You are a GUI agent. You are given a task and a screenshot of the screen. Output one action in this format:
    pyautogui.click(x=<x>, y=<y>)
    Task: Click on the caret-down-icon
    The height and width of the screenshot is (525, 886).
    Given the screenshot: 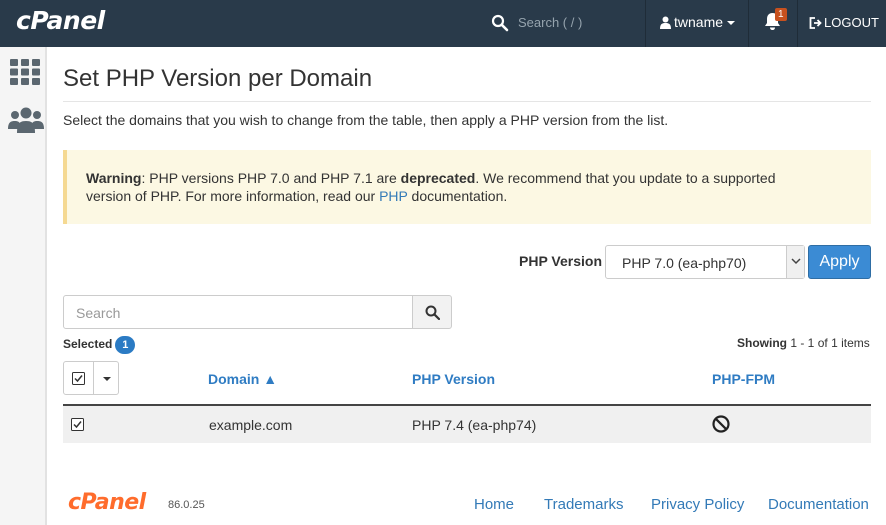 What is the action you would take?
    pyautogui.click(x=107, y=379)
    